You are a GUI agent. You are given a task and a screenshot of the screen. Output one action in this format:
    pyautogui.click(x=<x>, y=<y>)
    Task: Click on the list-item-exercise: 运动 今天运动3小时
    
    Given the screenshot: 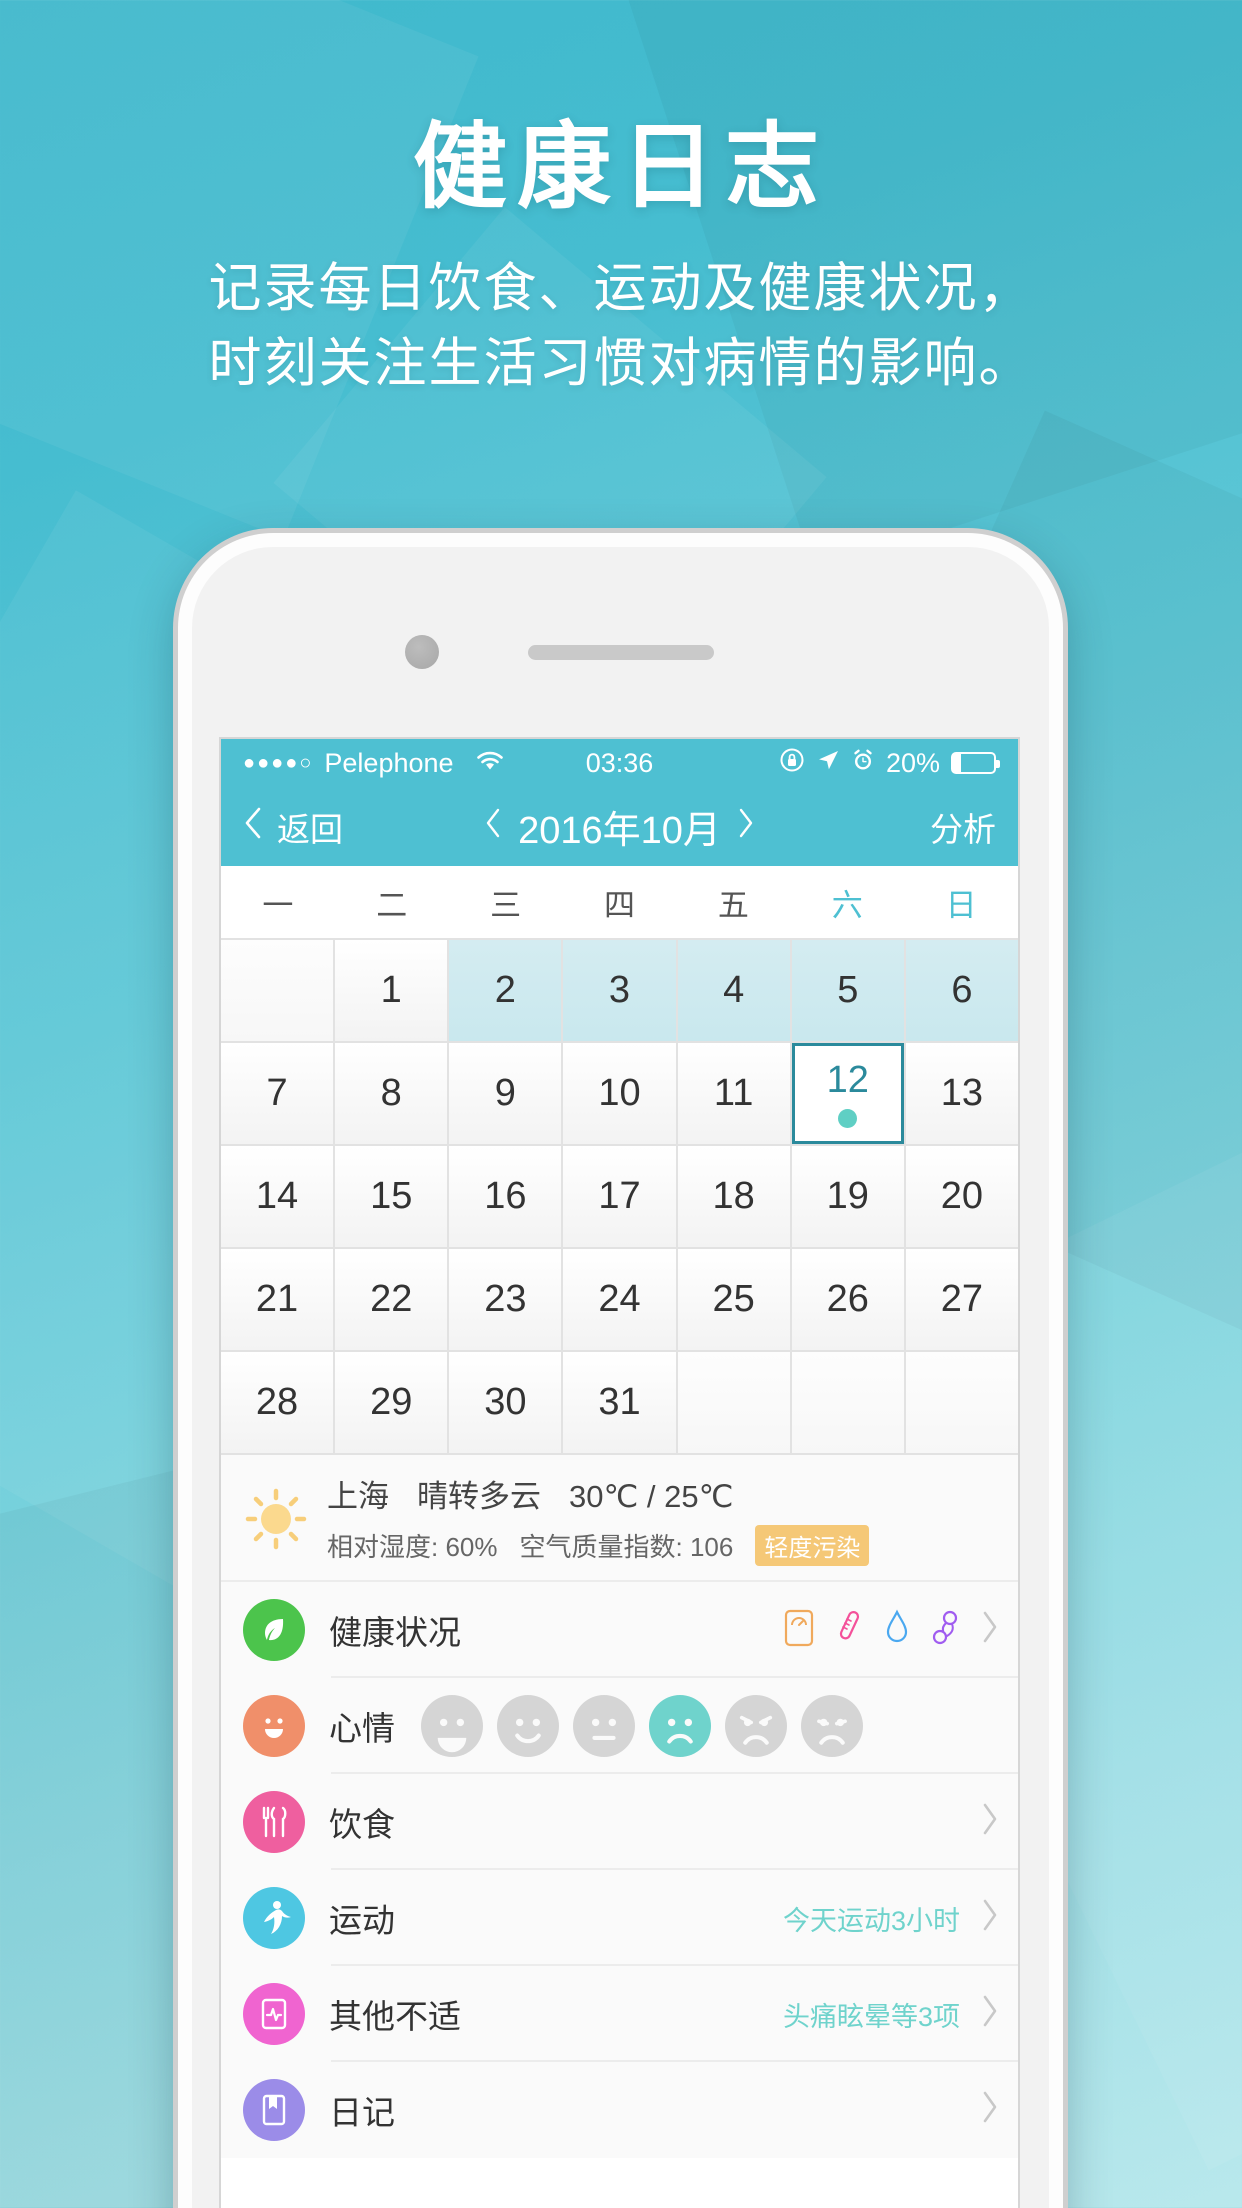 What is the action you would take?
    pyautogui.click(x=619, y=1918)
    